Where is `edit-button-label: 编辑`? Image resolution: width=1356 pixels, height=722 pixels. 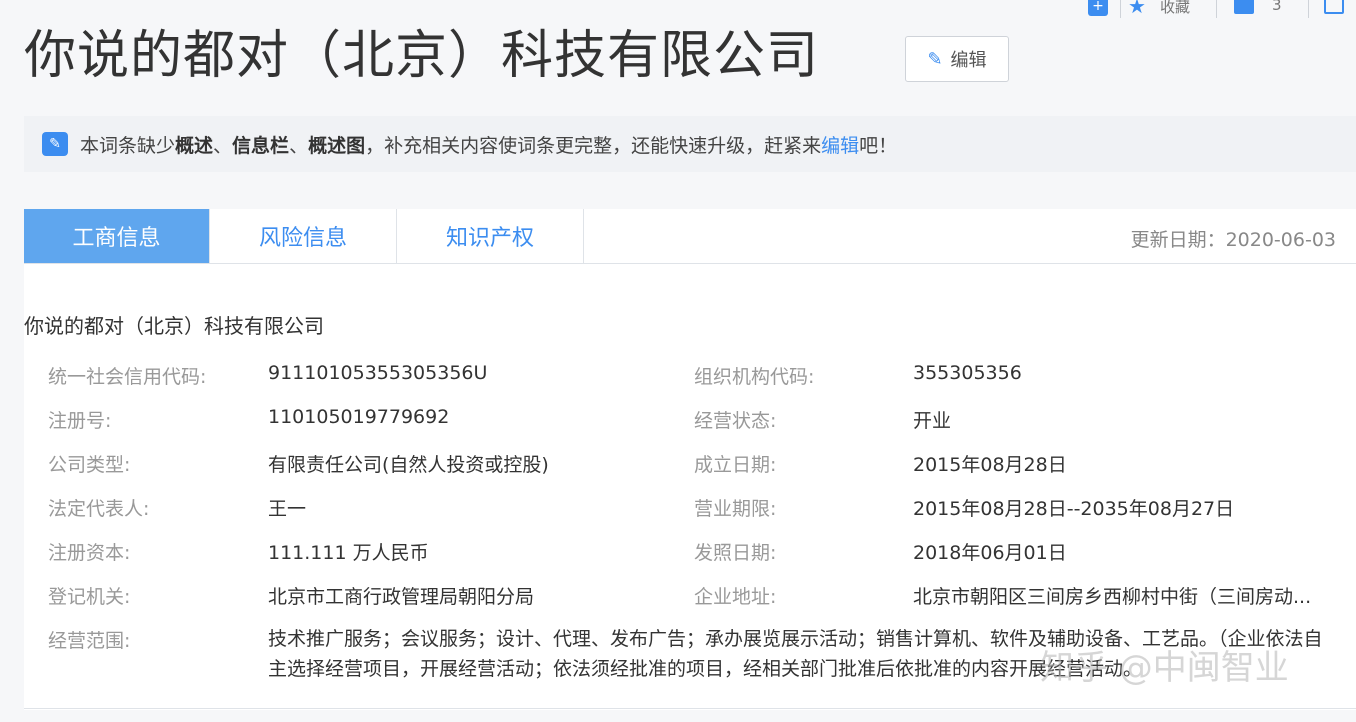 edit-button-label: 编辑 is located at coordinates (968, 60).